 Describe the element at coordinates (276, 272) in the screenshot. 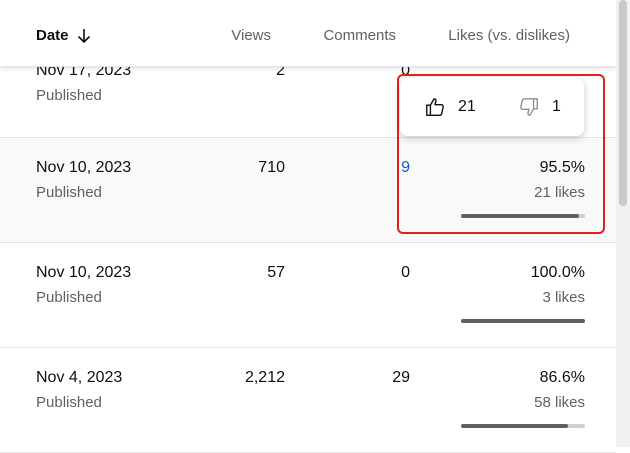

I see `row-views: 57` at that location.